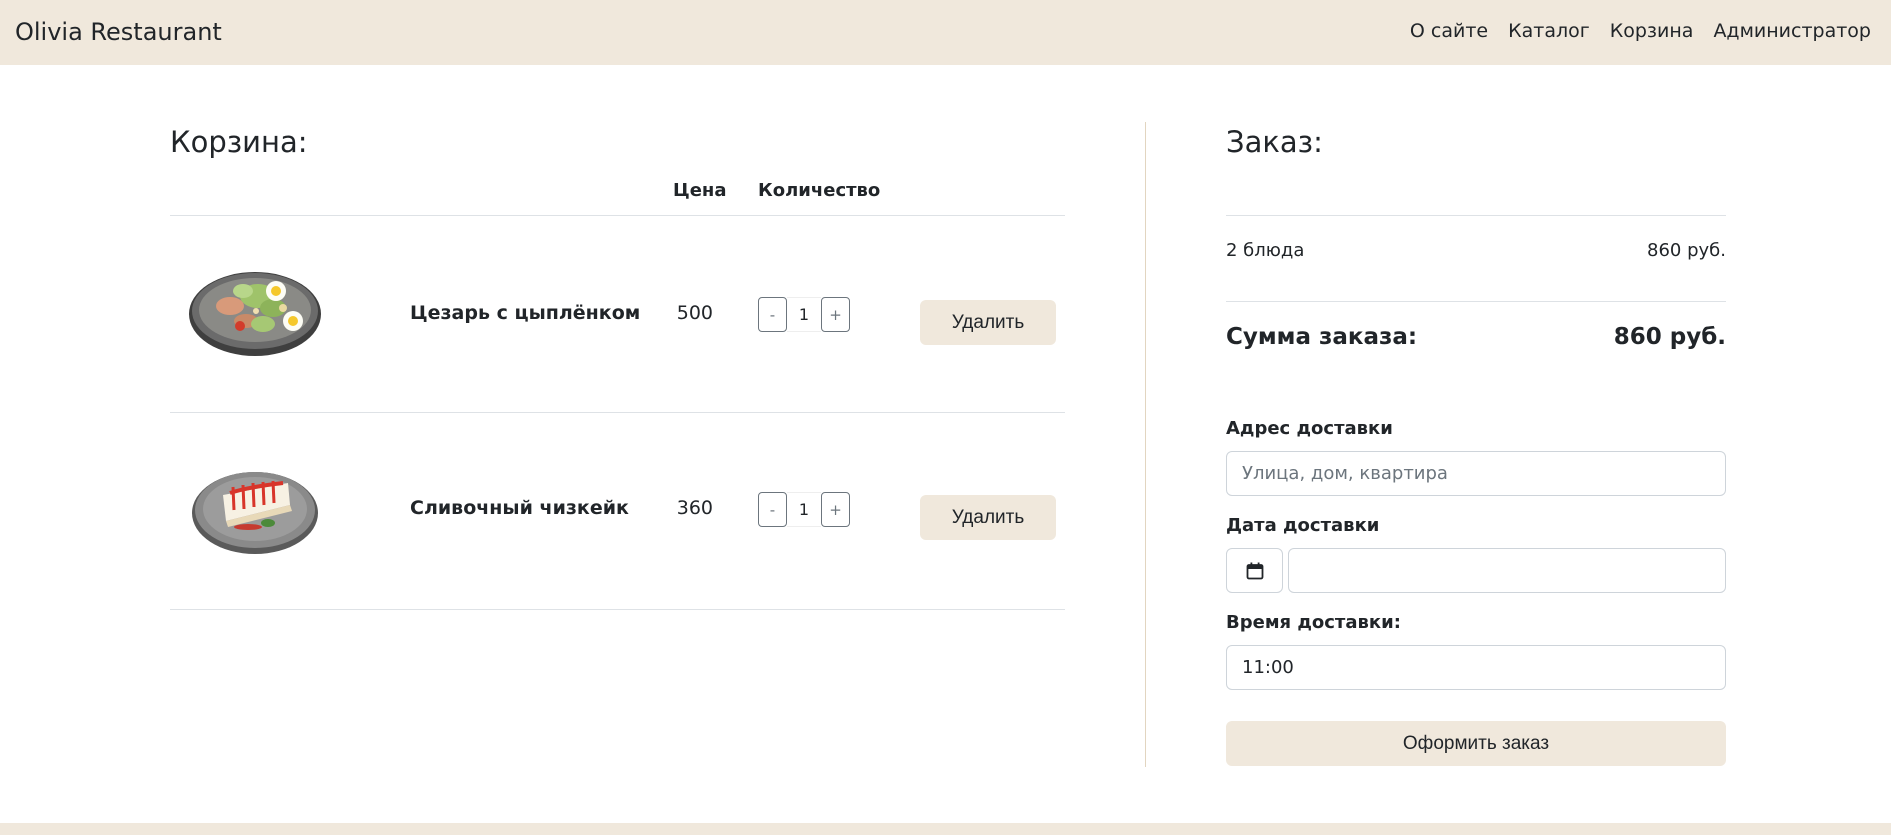 This screenshot has height=835, width=1891. What do you see at coordinates (1652, 31) in the screenshot?
I see `nav-link-cart: Корзина` at bounding box center [1652, 31].